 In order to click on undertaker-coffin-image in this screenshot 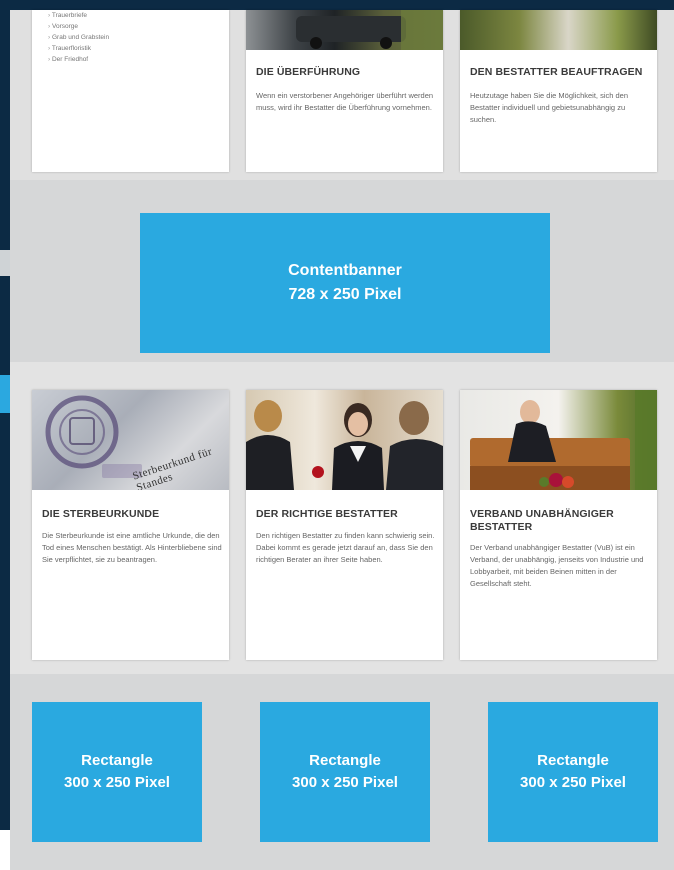, I will do `click(558, 440)`.